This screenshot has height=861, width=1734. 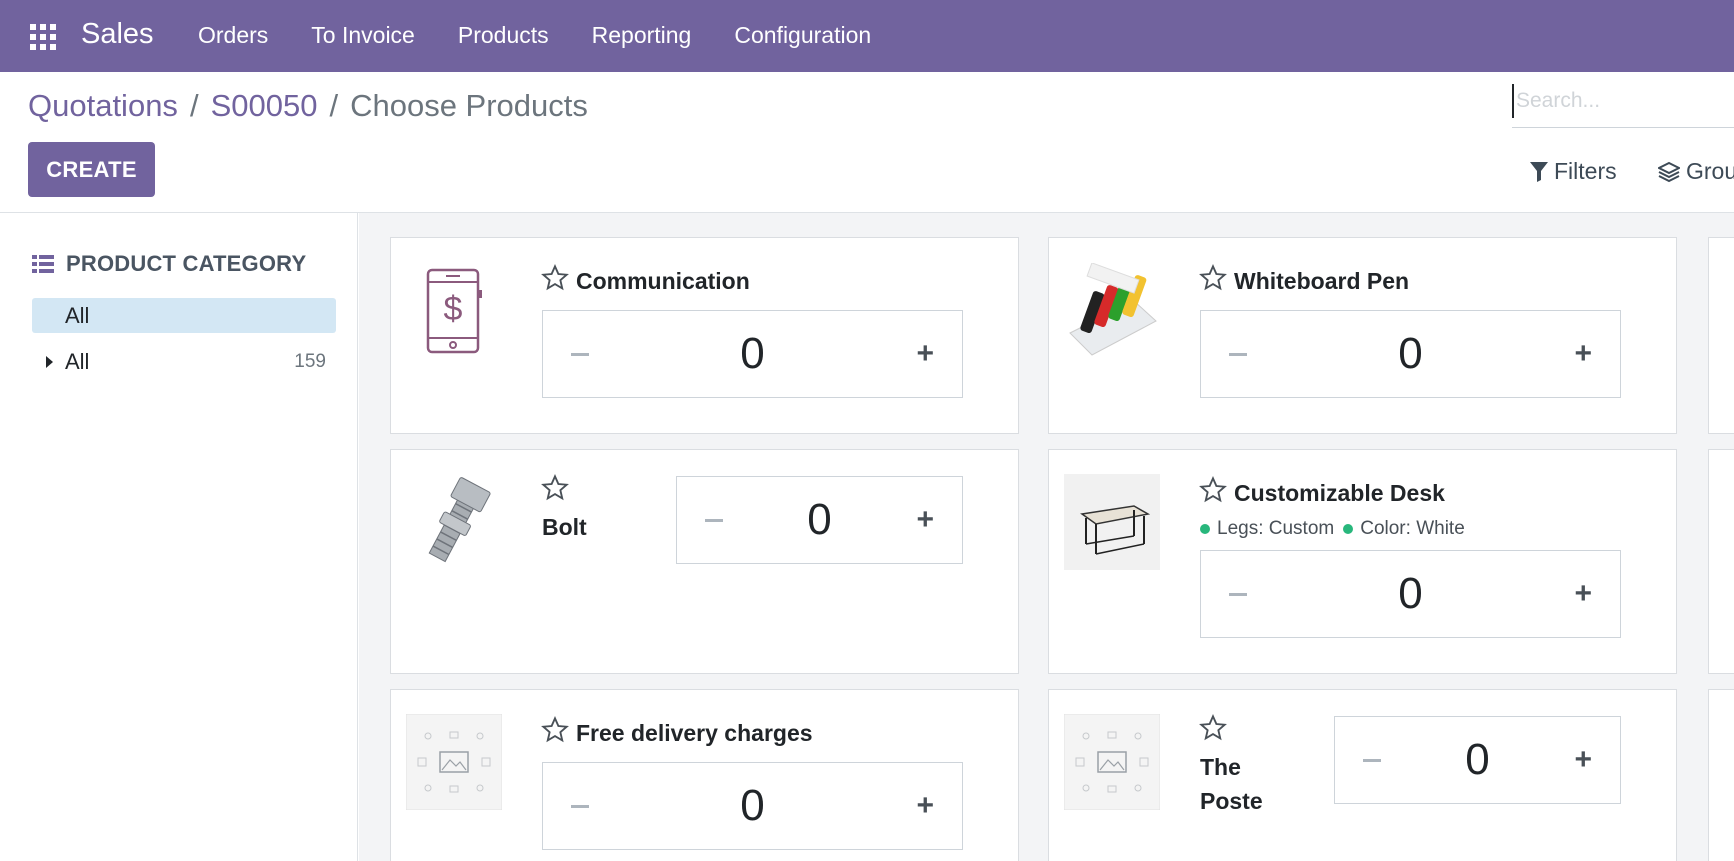 I want to click on groupby-button: Grou, so click(x=1696, y=171).